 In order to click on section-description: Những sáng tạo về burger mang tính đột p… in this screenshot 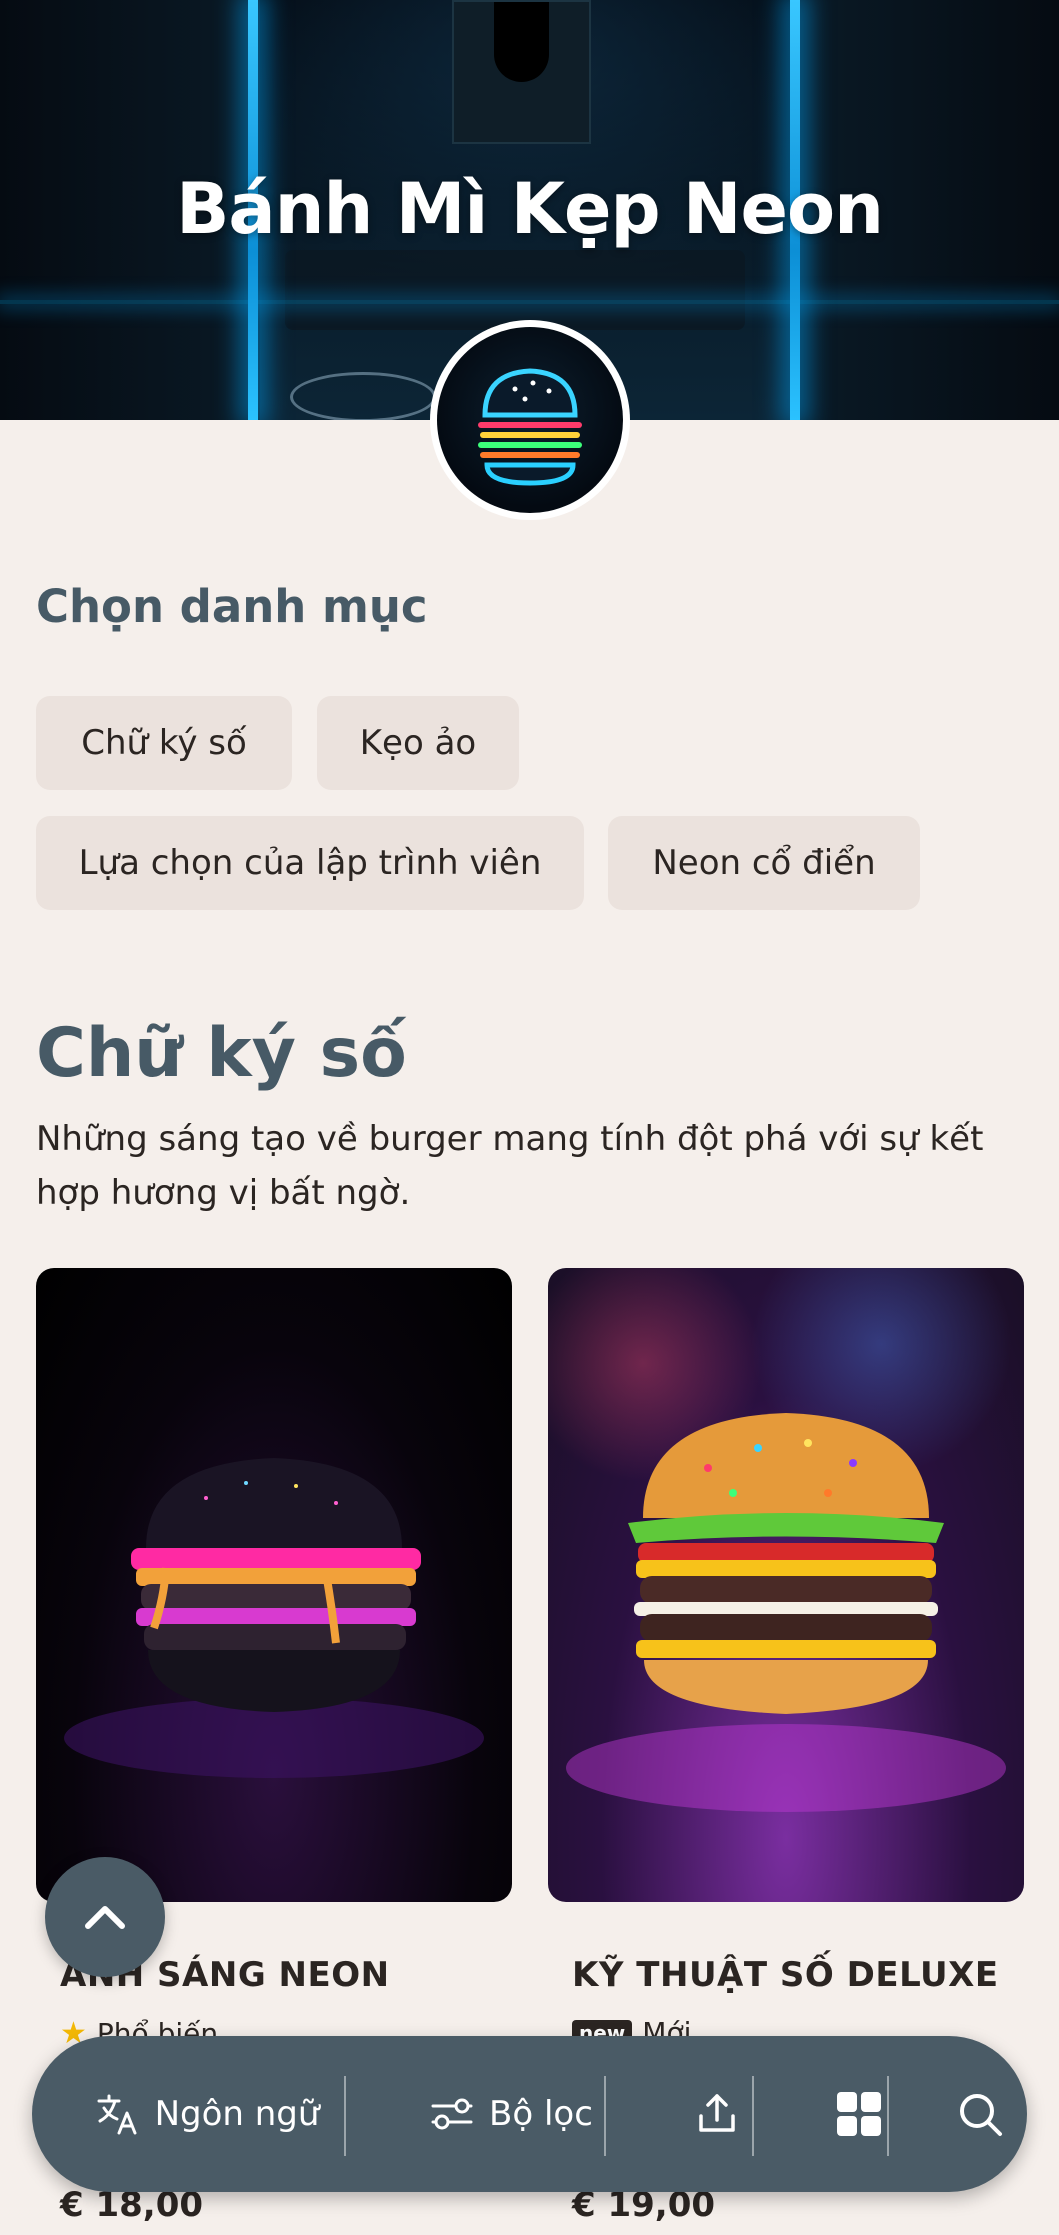, I will do `click(510, 1166)`.